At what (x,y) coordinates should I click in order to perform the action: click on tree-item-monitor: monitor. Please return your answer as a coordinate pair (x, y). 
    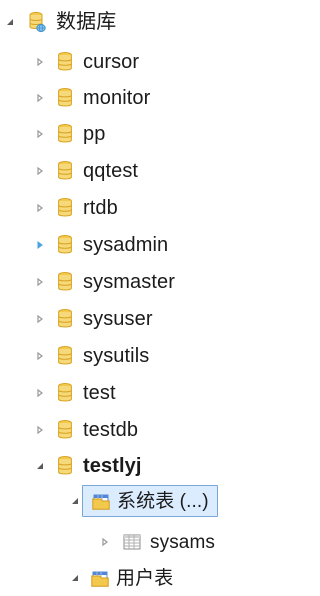
    Looking at the image, I should click on (121, 98).